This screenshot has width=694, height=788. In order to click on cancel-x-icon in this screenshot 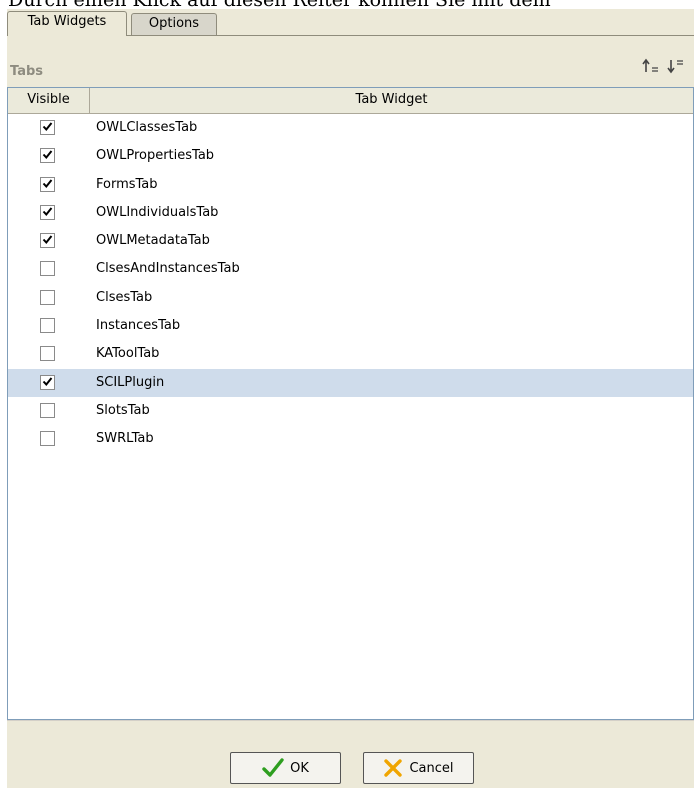, I will do `click(393, 768)`.